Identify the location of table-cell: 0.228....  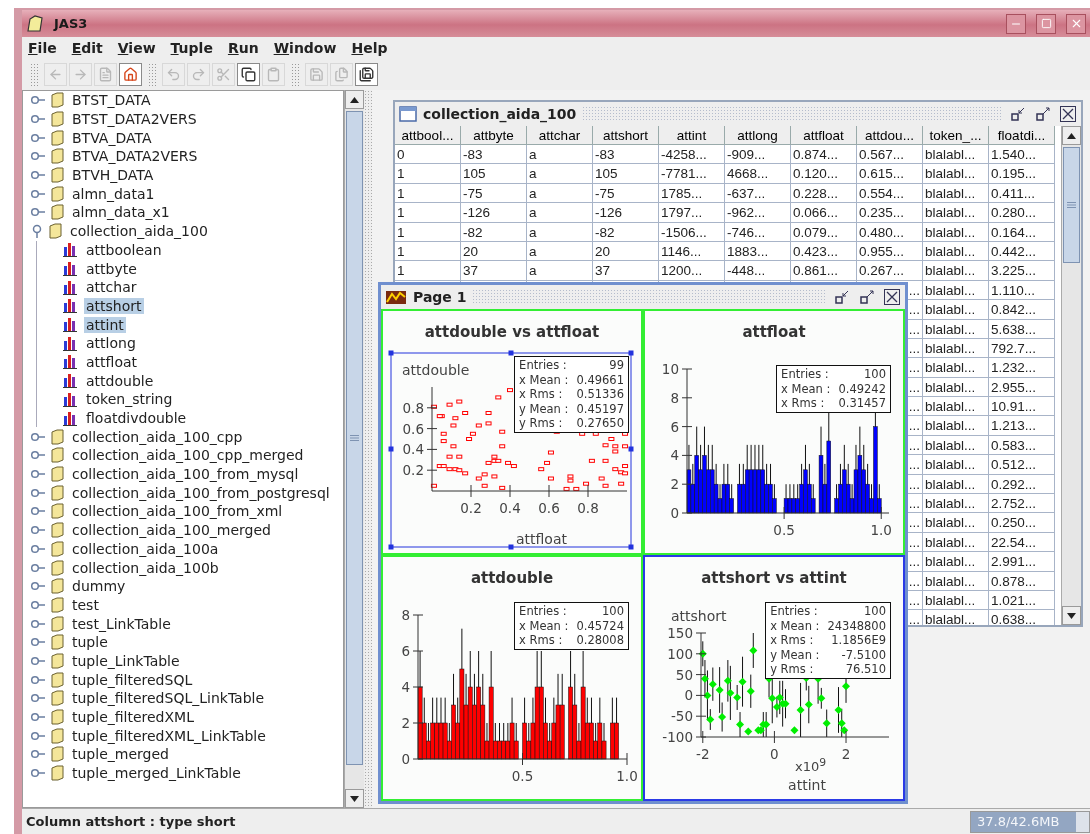
(824, 193).